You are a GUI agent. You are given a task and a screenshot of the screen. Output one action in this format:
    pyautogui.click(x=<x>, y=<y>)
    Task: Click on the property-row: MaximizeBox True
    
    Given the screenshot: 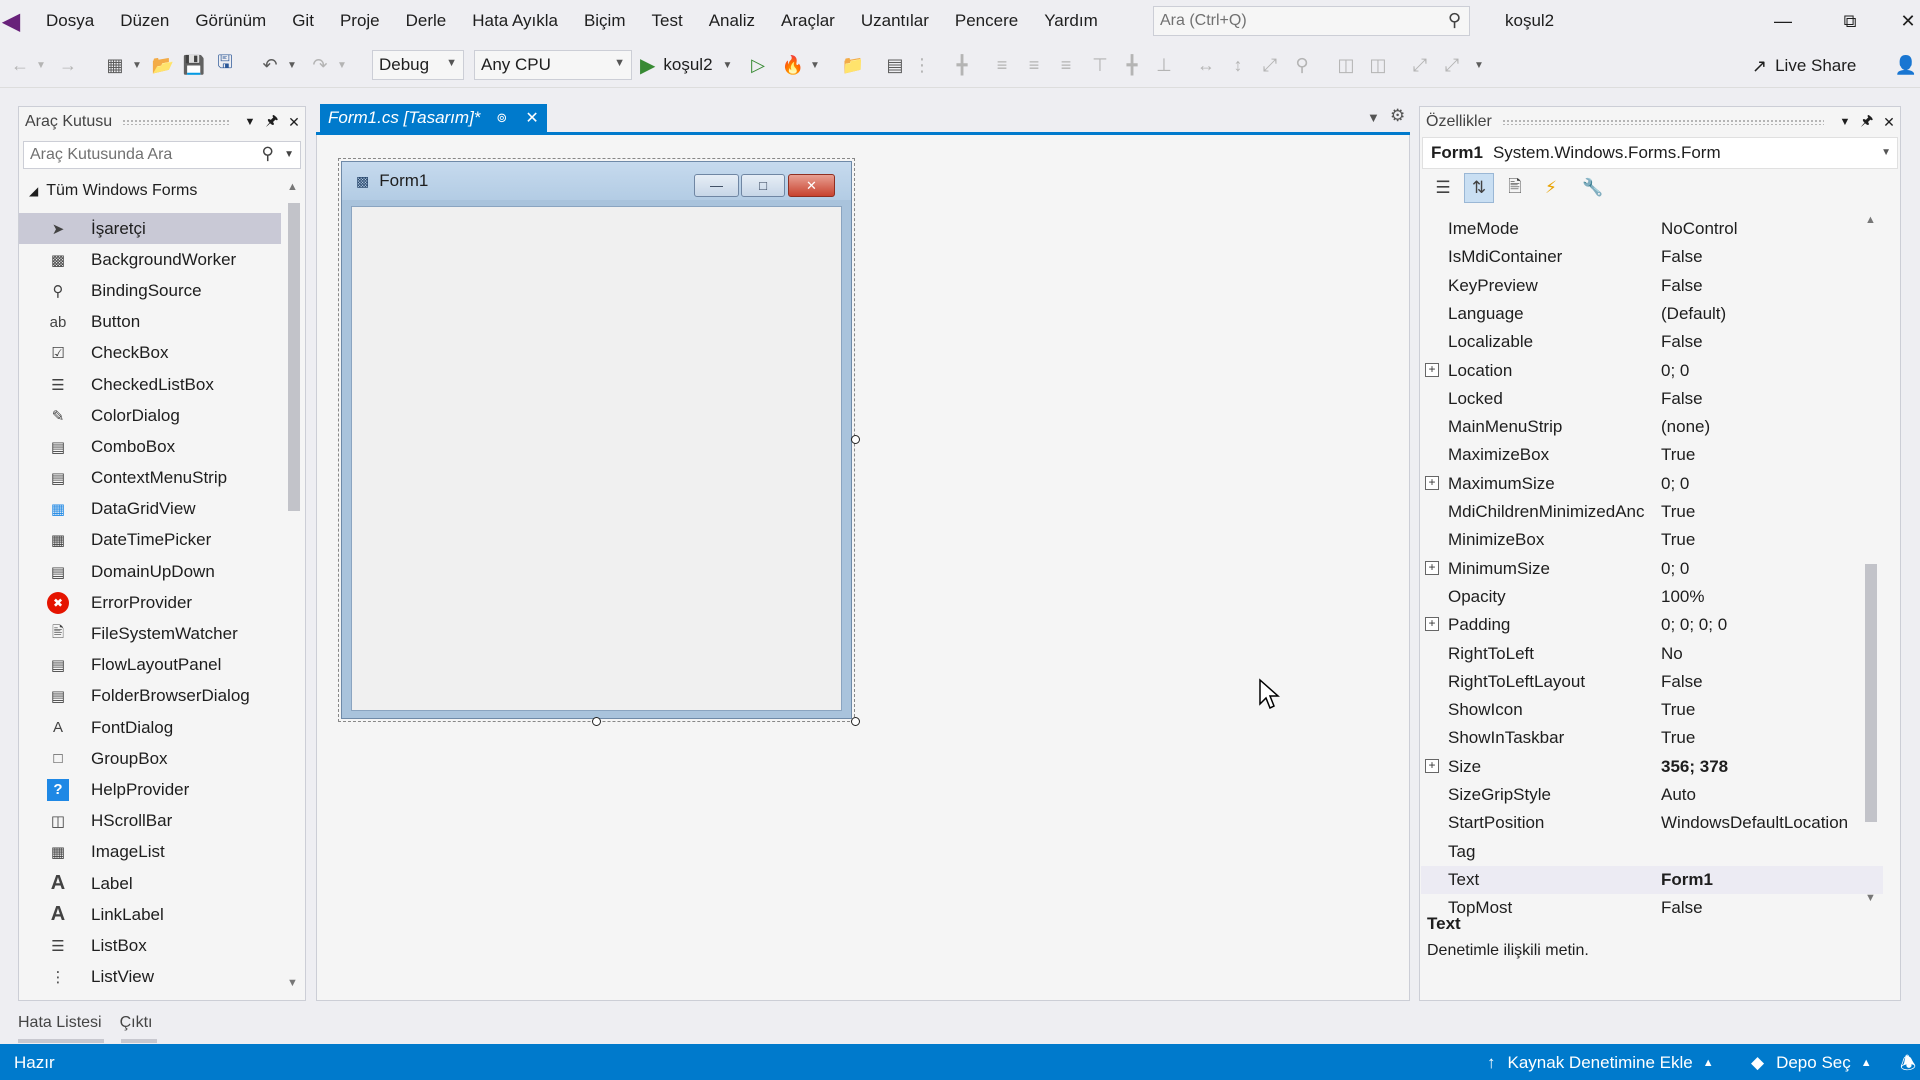 What is the action you would take?
    pyautogui.click(x=1652, y=455)
    